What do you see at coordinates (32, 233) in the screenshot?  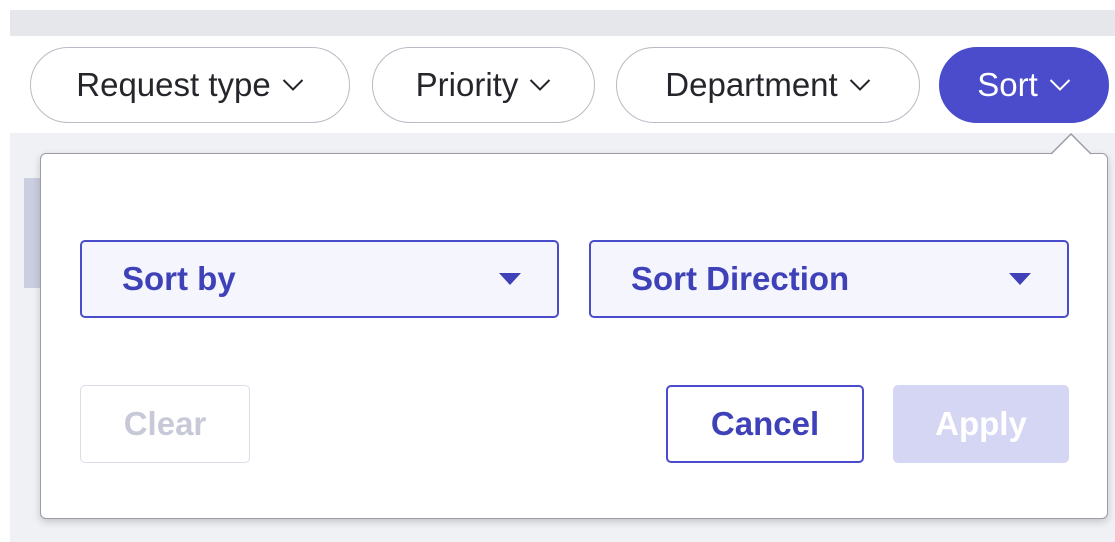 I see `content-left-bar` at bounding box center [32, 233].